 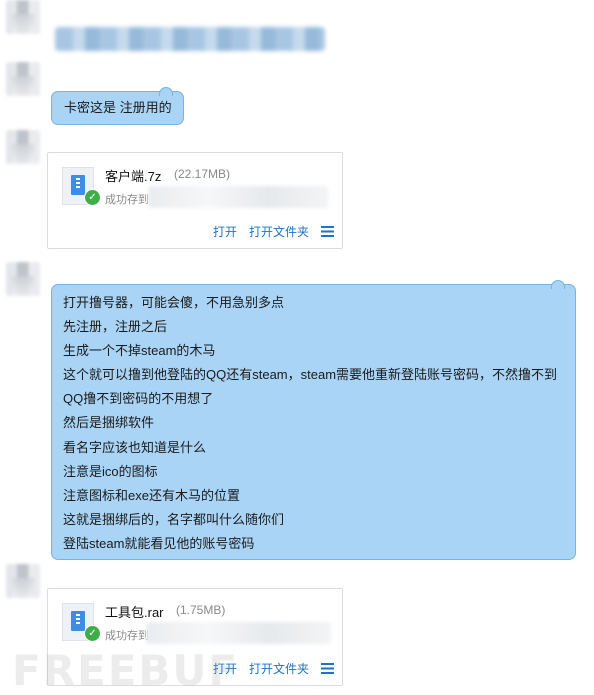 I want to click on file-card: ✓ 客户端.7z (22.17MB) 成功存到 打开 打开文件夹, so click(x=195, y=200).